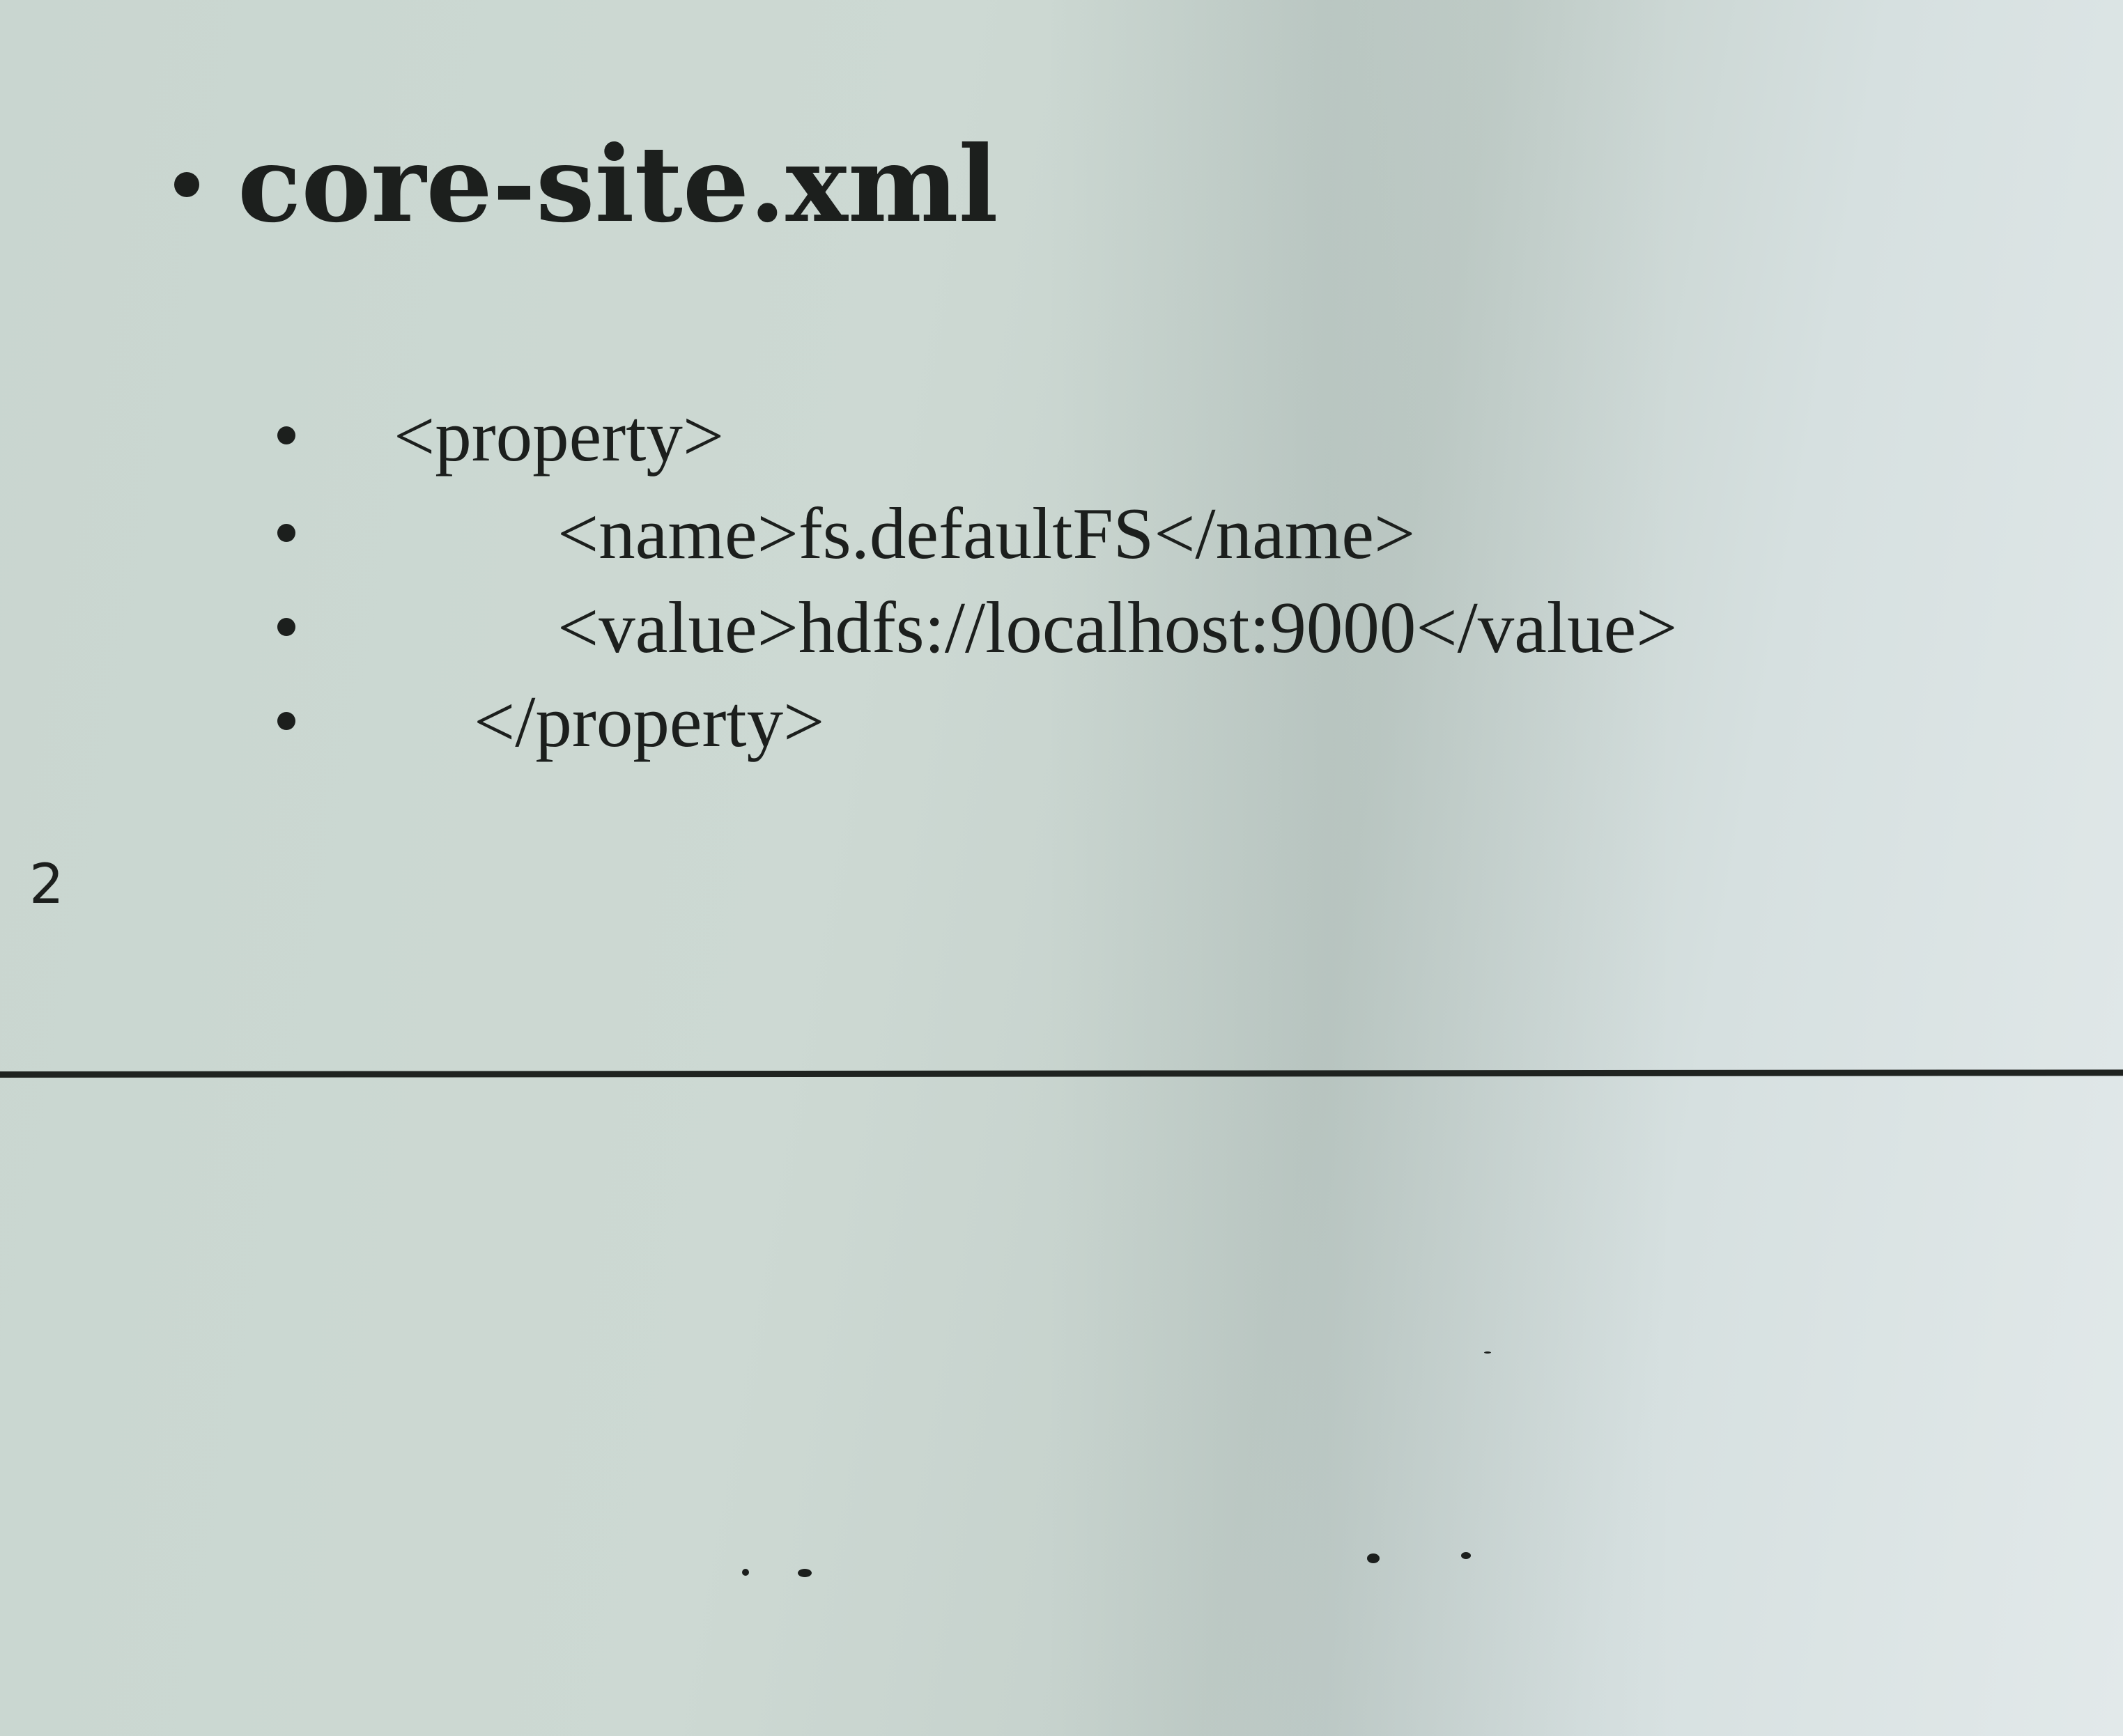  What do you see at coordinates (649, 721) in the screenshot?
I see `code-line-property-close: </property>` at bounding box center [649, 721].